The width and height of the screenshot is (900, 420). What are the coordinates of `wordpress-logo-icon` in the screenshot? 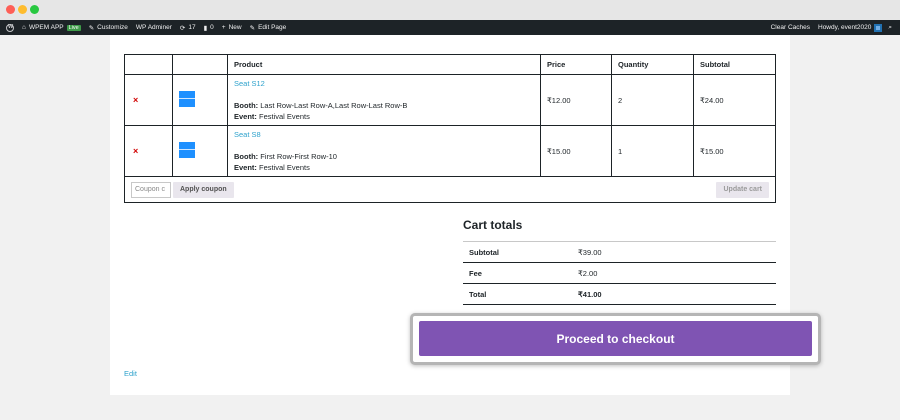 It's located at (10, 27).